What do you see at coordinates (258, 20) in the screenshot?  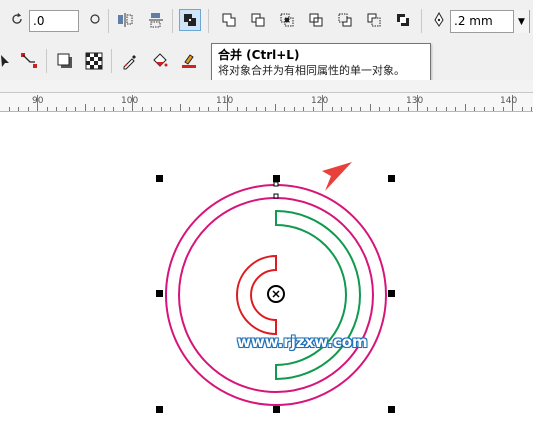 I see `trim-icon` at bounding box center [258, 20].